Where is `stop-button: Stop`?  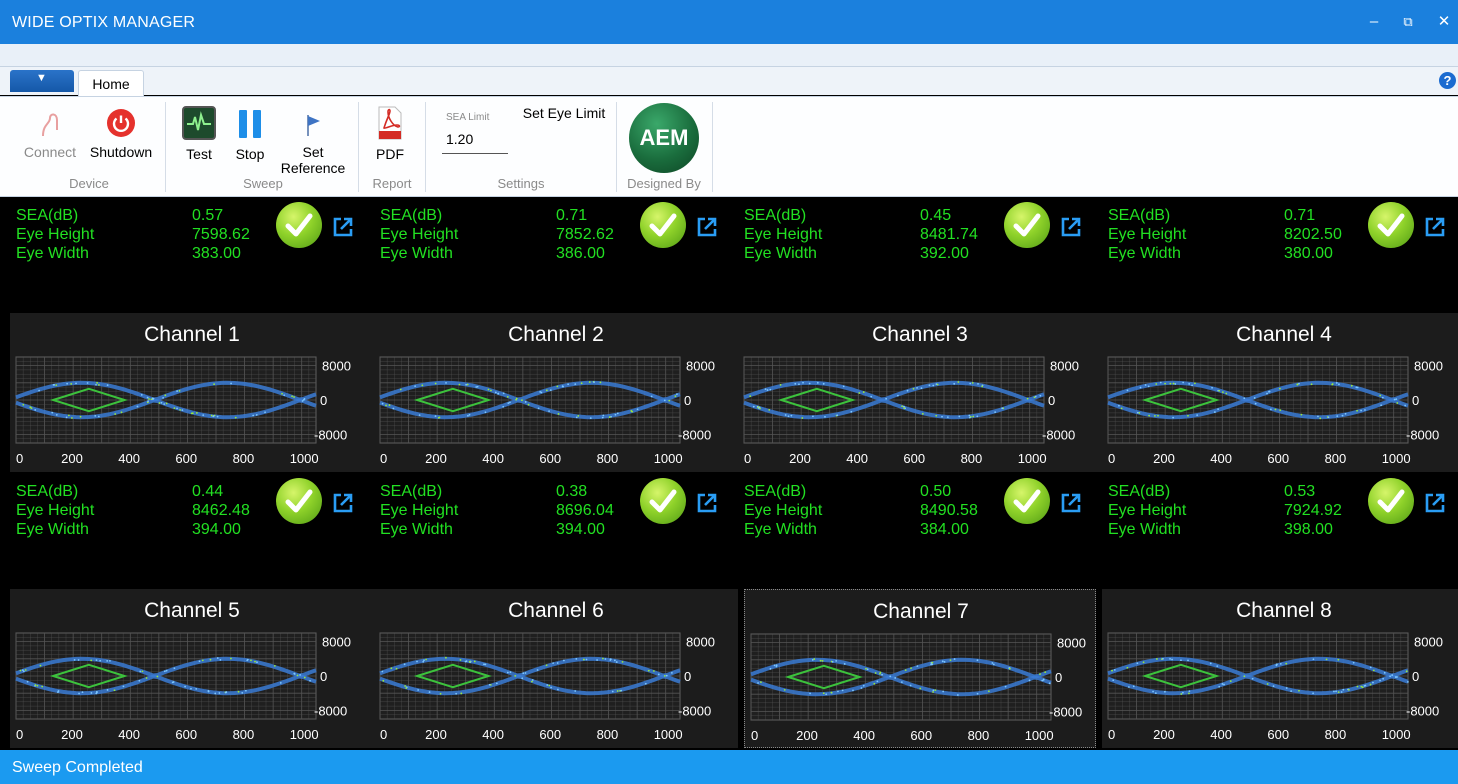
stop-button: Stop is located at coordinates (250, 135).